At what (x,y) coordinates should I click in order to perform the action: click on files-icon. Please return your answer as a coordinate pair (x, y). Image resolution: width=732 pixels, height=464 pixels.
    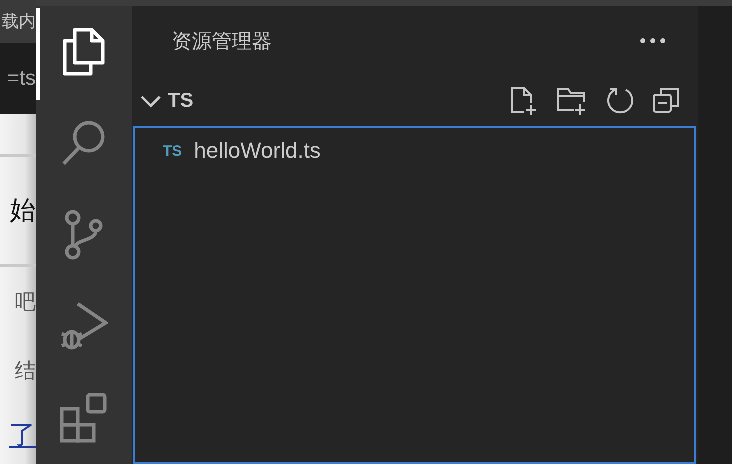
    Looking at the image, I should click on (84, 51).